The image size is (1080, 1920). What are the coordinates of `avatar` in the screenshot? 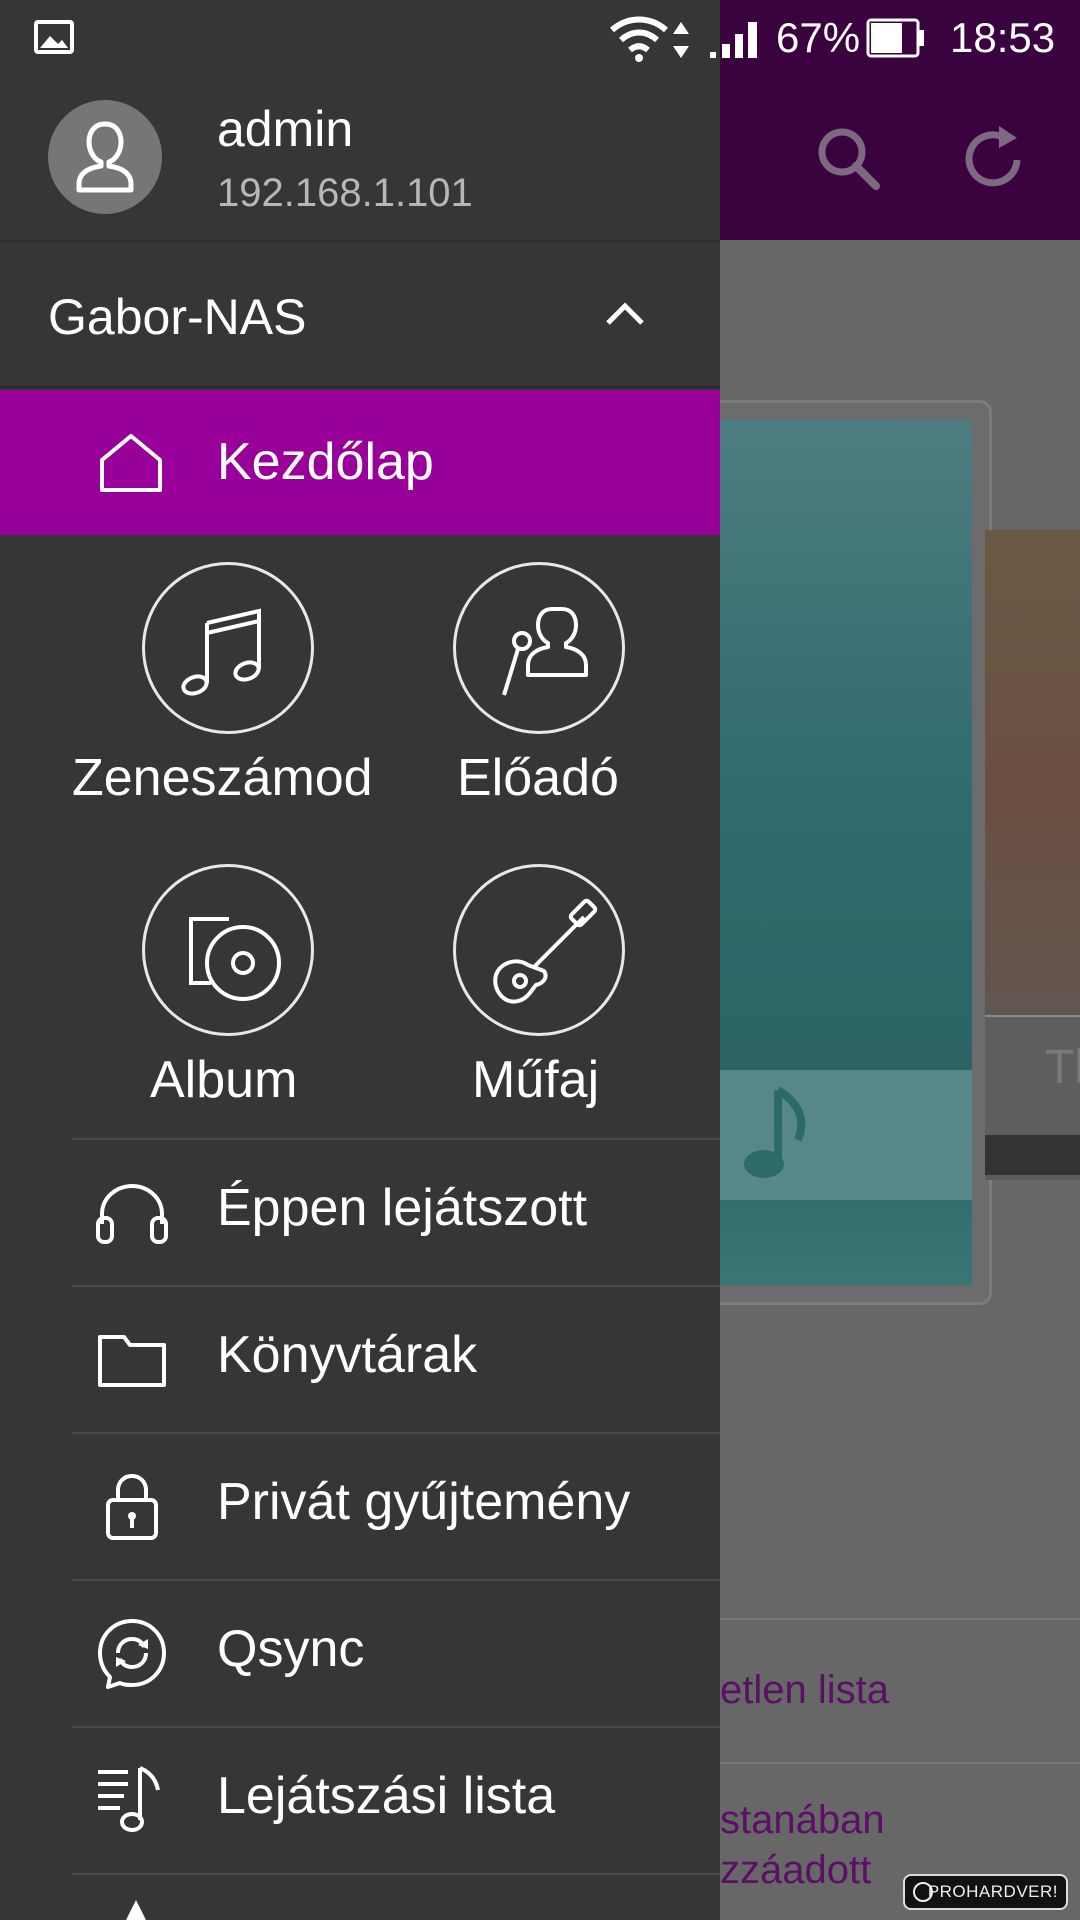 It's located at (105, 157).